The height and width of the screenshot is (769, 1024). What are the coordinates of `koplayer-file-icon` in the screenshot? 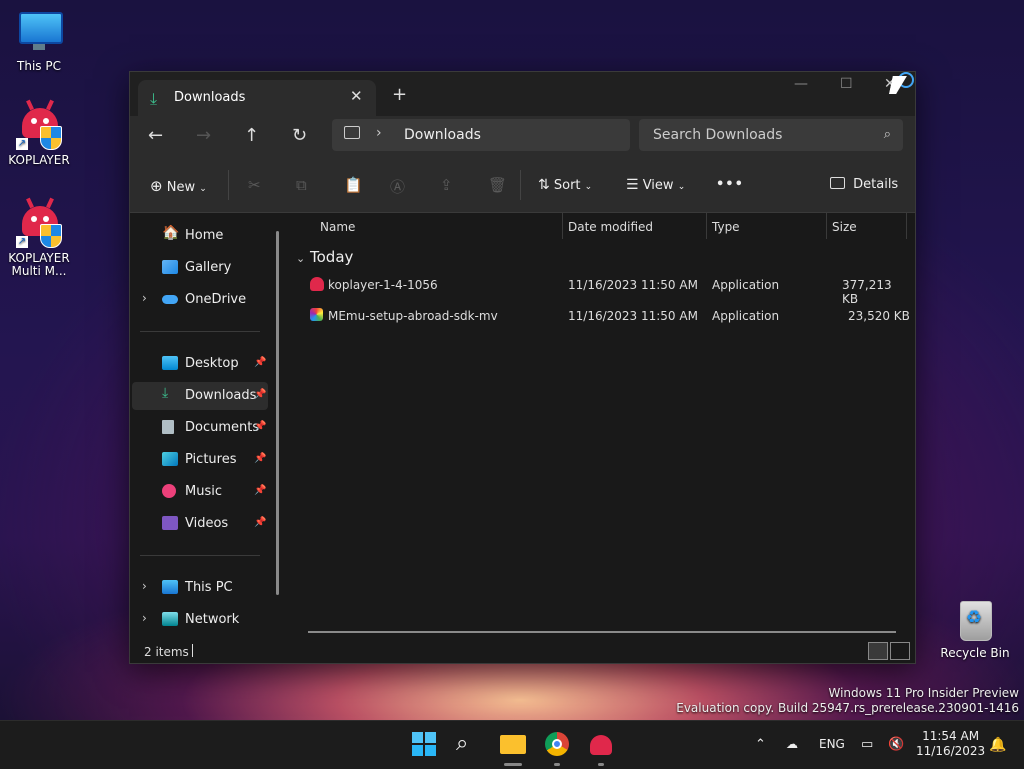 It's located at (317, 284).